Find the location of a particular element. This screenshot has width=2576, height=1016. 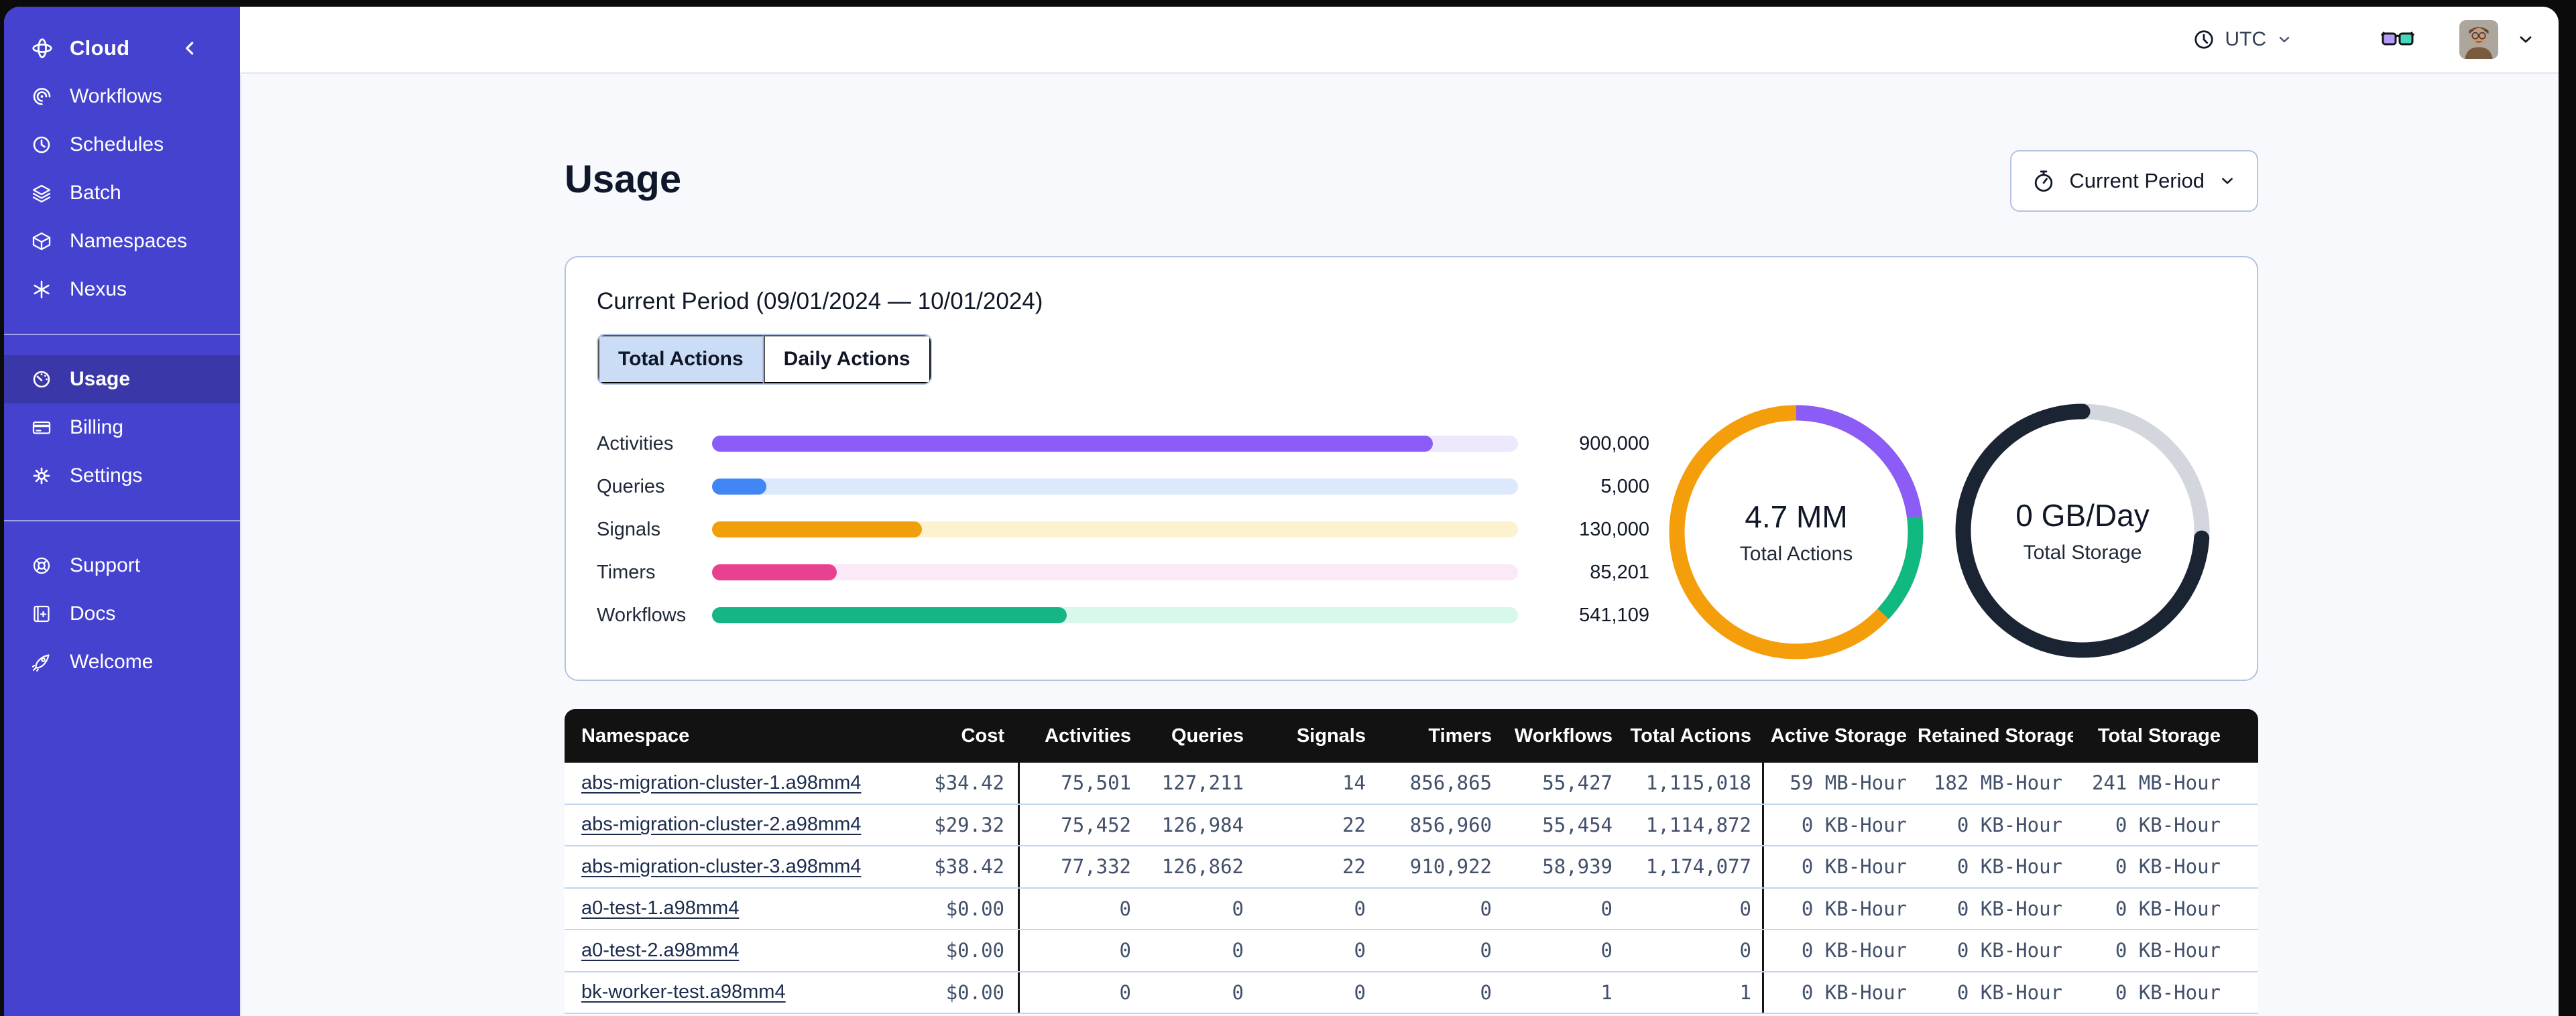

total-actions-donut: 4.7 MM Total Actions is located at coordinates (1796, 532).